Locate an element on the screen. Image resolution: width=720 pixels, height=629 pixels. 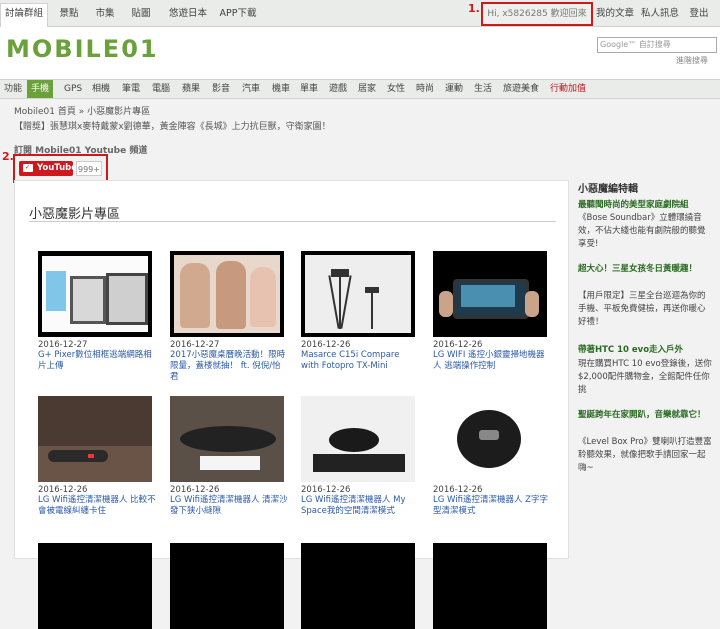
nav-item-gps: GPS is located at coordinates (73, 89).